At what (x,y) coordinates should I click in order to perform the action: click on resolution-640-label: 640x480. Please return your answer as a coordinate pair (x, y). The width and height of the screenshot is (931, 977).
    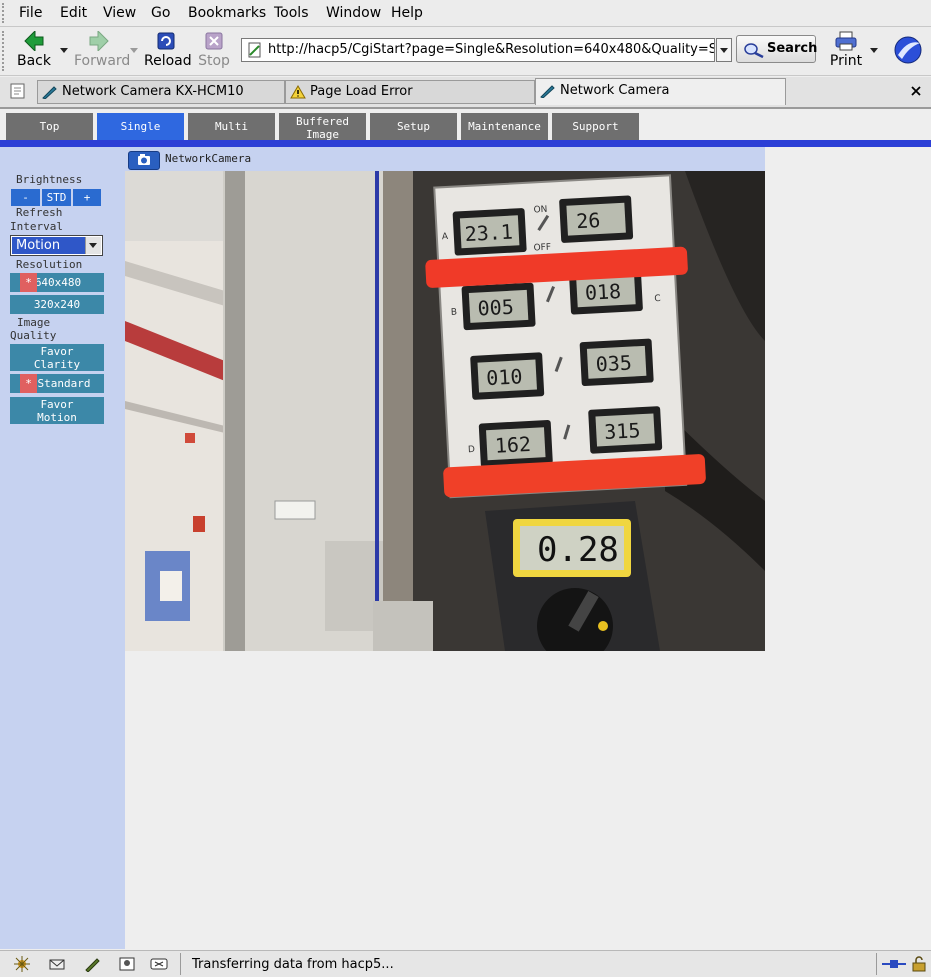
    Looking at the image, I should click on (58, 282).